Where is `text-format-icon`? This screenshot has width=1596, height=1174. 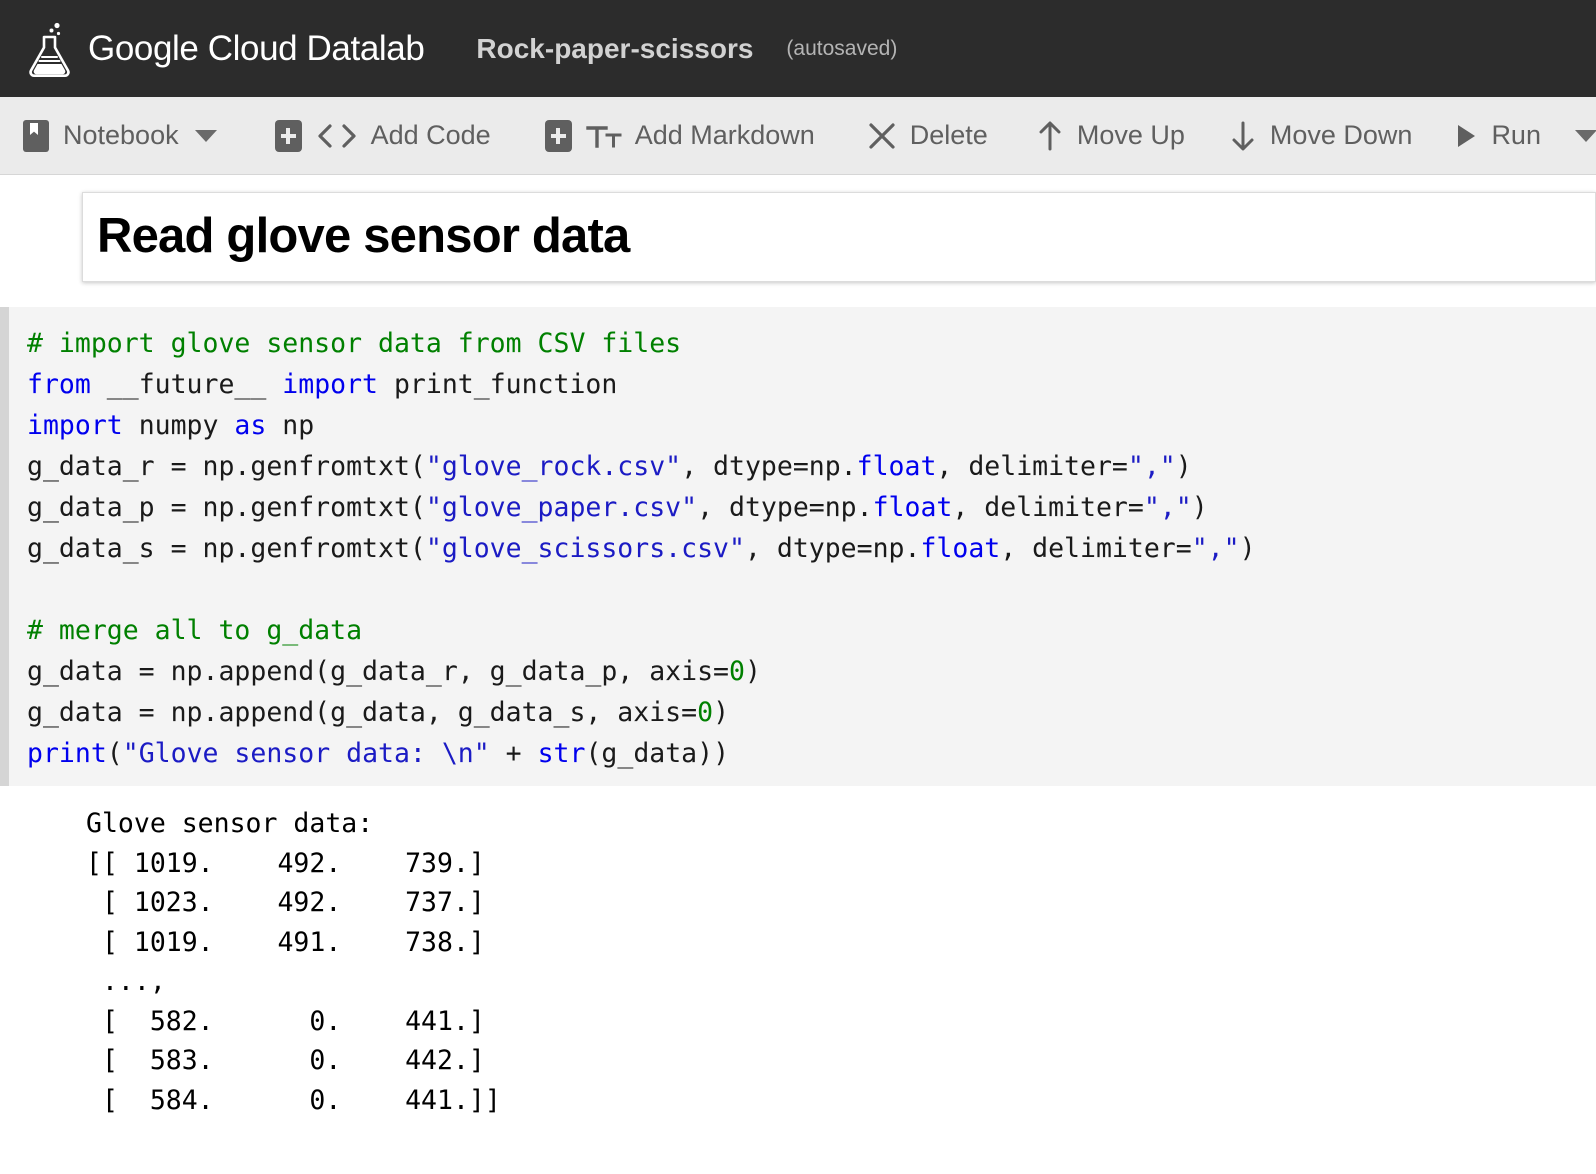
text-format-icon is located at coordinates (603, 136).